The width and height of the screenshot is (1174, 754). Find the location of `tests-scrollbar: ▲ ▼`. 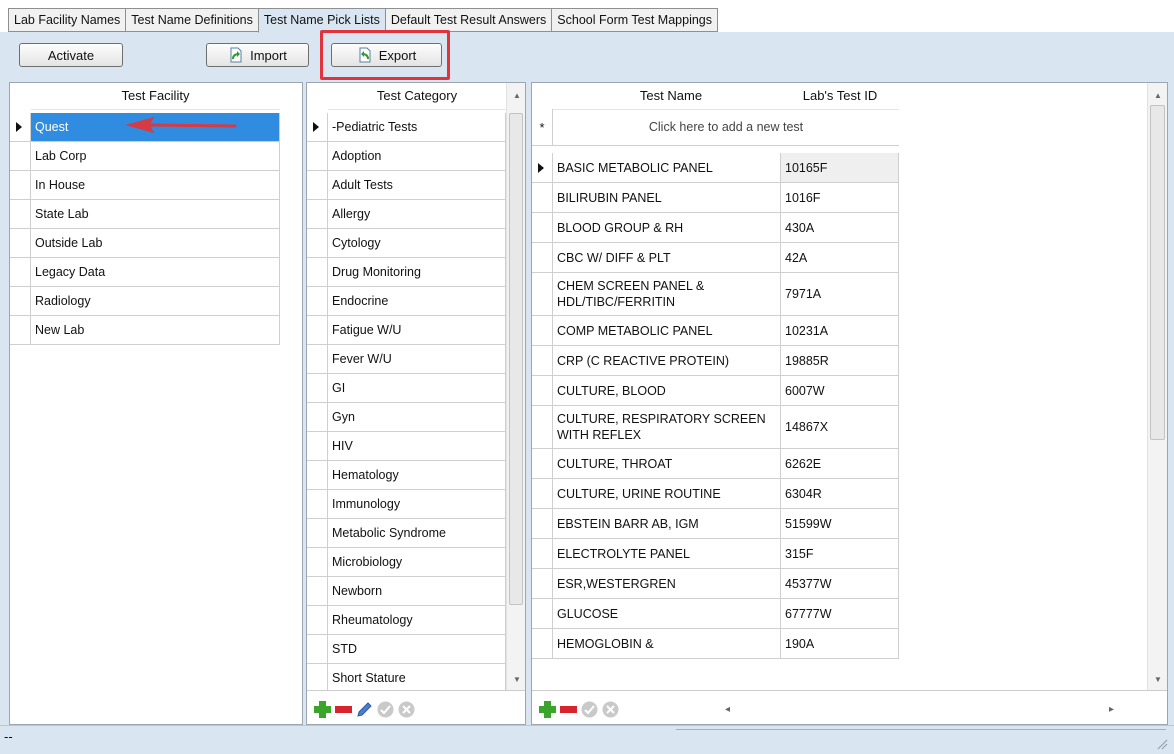

tests-scrollbar: ▲ ▼ is located at coordinates (1157, 386).